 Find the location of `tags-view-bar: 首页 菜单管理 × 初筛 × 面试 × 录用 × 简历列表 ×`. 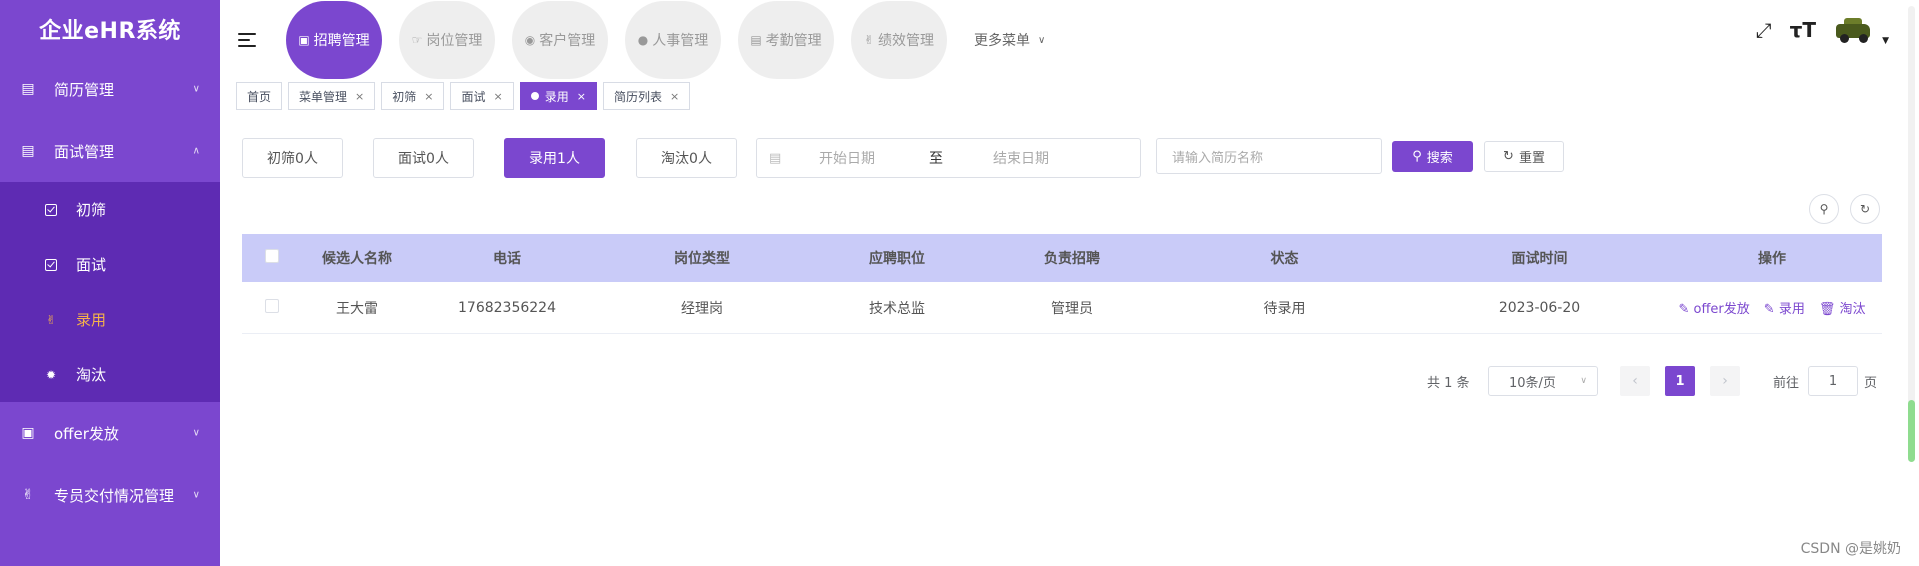

tags-view-bar: 首页 菜单管理 × 初筛 × 面试 × 录用 × 简历列表 × is located at coordinates (463, 96).